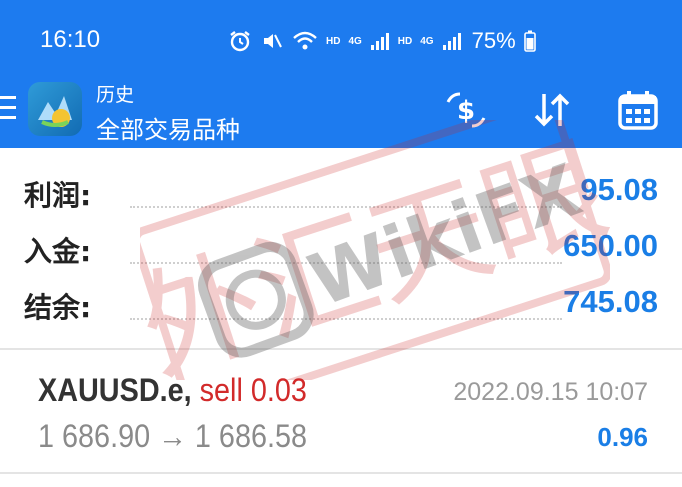  What do you see at coordinates (638, 110) in the screenshot?
I see `calendar-icon` at bounding box center [638, 110].